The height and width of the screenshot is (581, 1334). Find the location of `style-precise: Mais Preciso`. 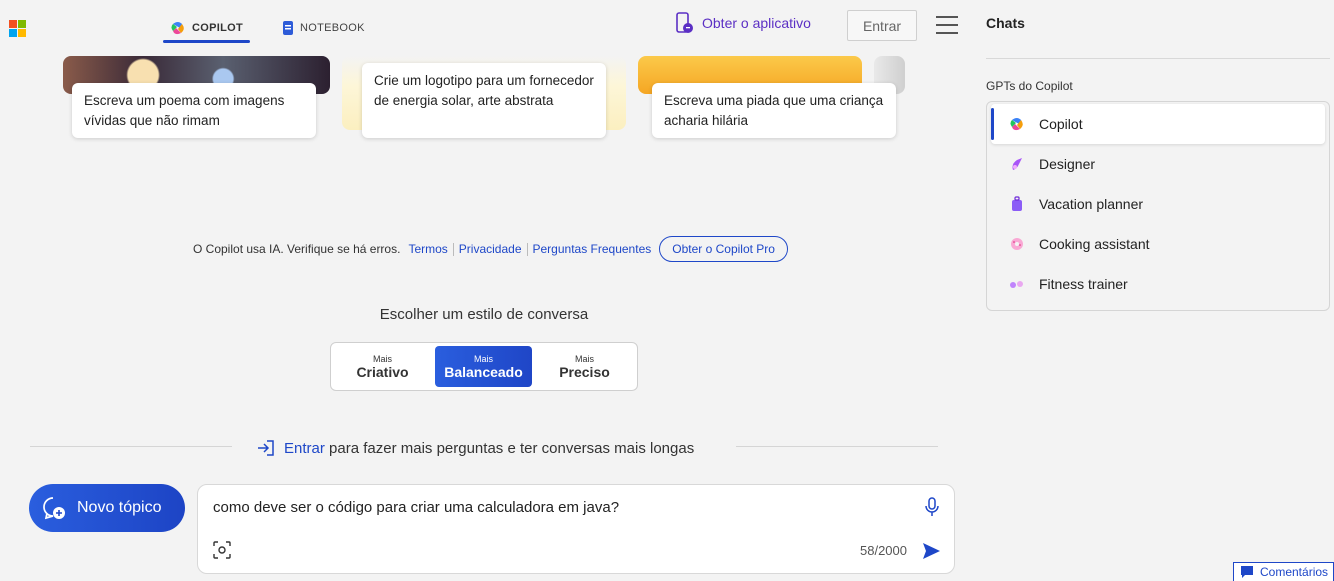

style-precise: Mais Preciso is located at coordinates (584, 366).